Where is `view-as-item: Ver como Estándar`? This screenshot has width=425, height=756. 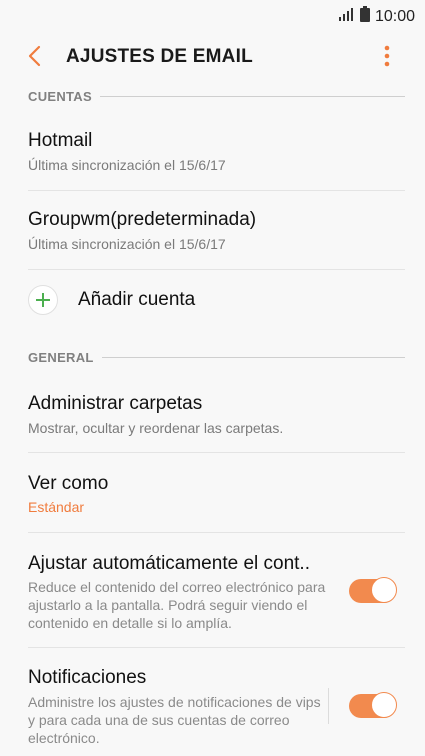
view-as-item: Ver como Estándar is located at coordinates (212, 492).